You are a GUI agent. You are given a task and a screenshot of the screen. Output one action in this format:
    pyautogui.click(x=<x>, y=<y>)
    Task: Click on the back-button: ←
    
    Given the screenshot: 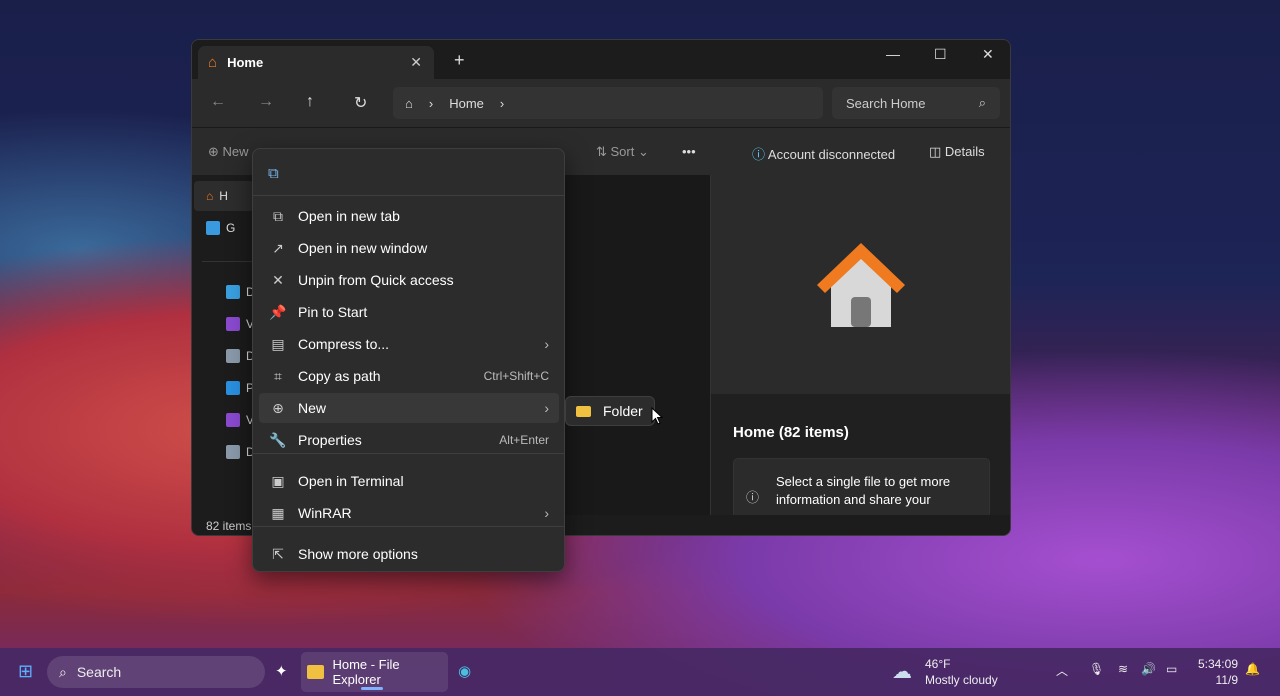 What is the action you would take?
    pyautogui.click(x=218, y=102)
    